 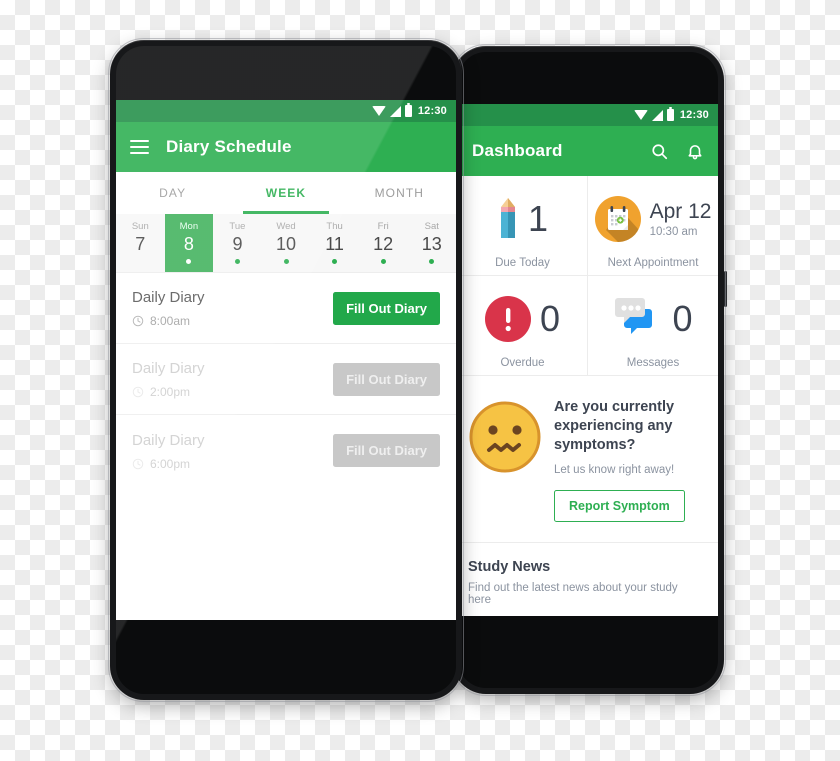 I want to click on status-bar-diary: 12:30, so click(x=286, y=111).